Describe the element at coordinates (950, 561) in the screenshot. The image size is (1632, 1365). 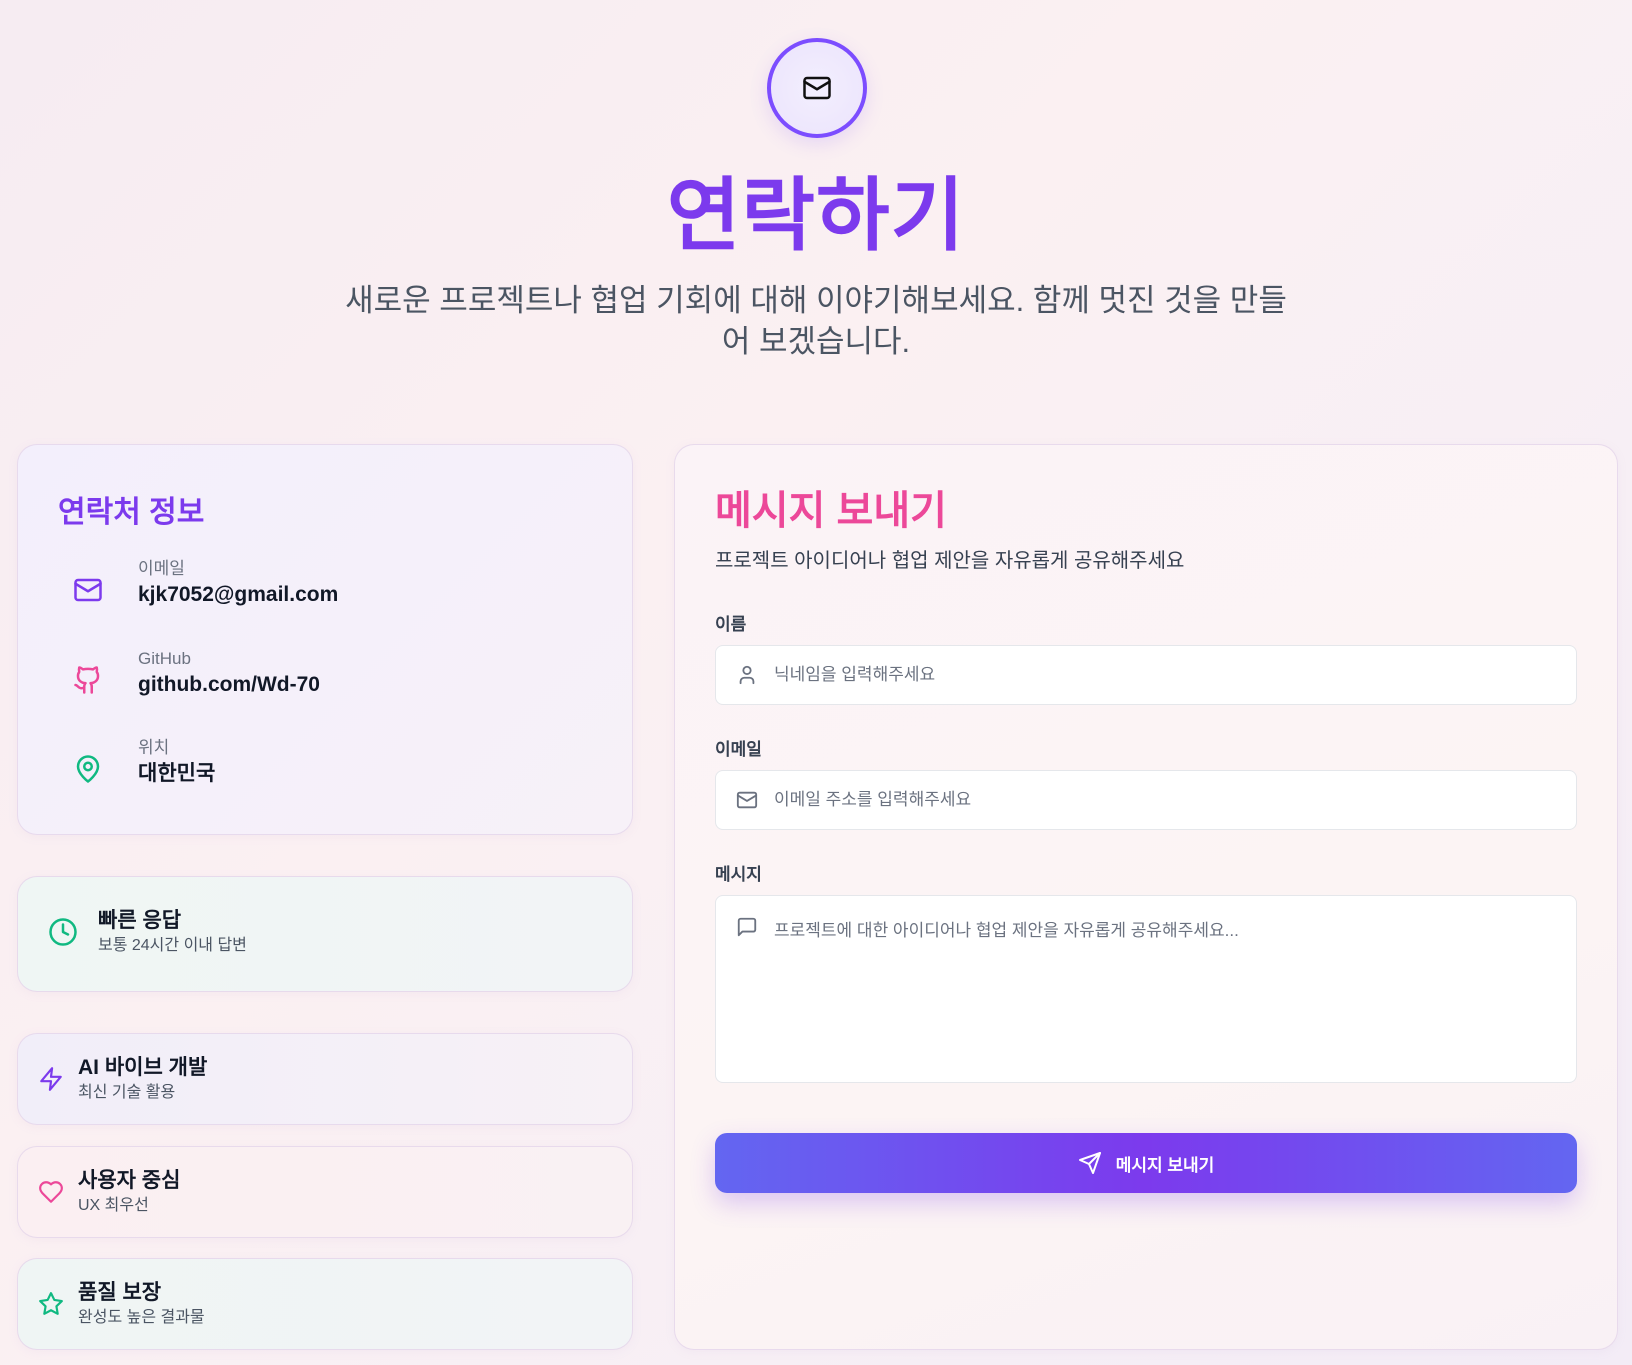
I see `form-subtitle: 프로젝트 아이디어나 협업 제안을 자유롭게 공유해주세요` at that location.